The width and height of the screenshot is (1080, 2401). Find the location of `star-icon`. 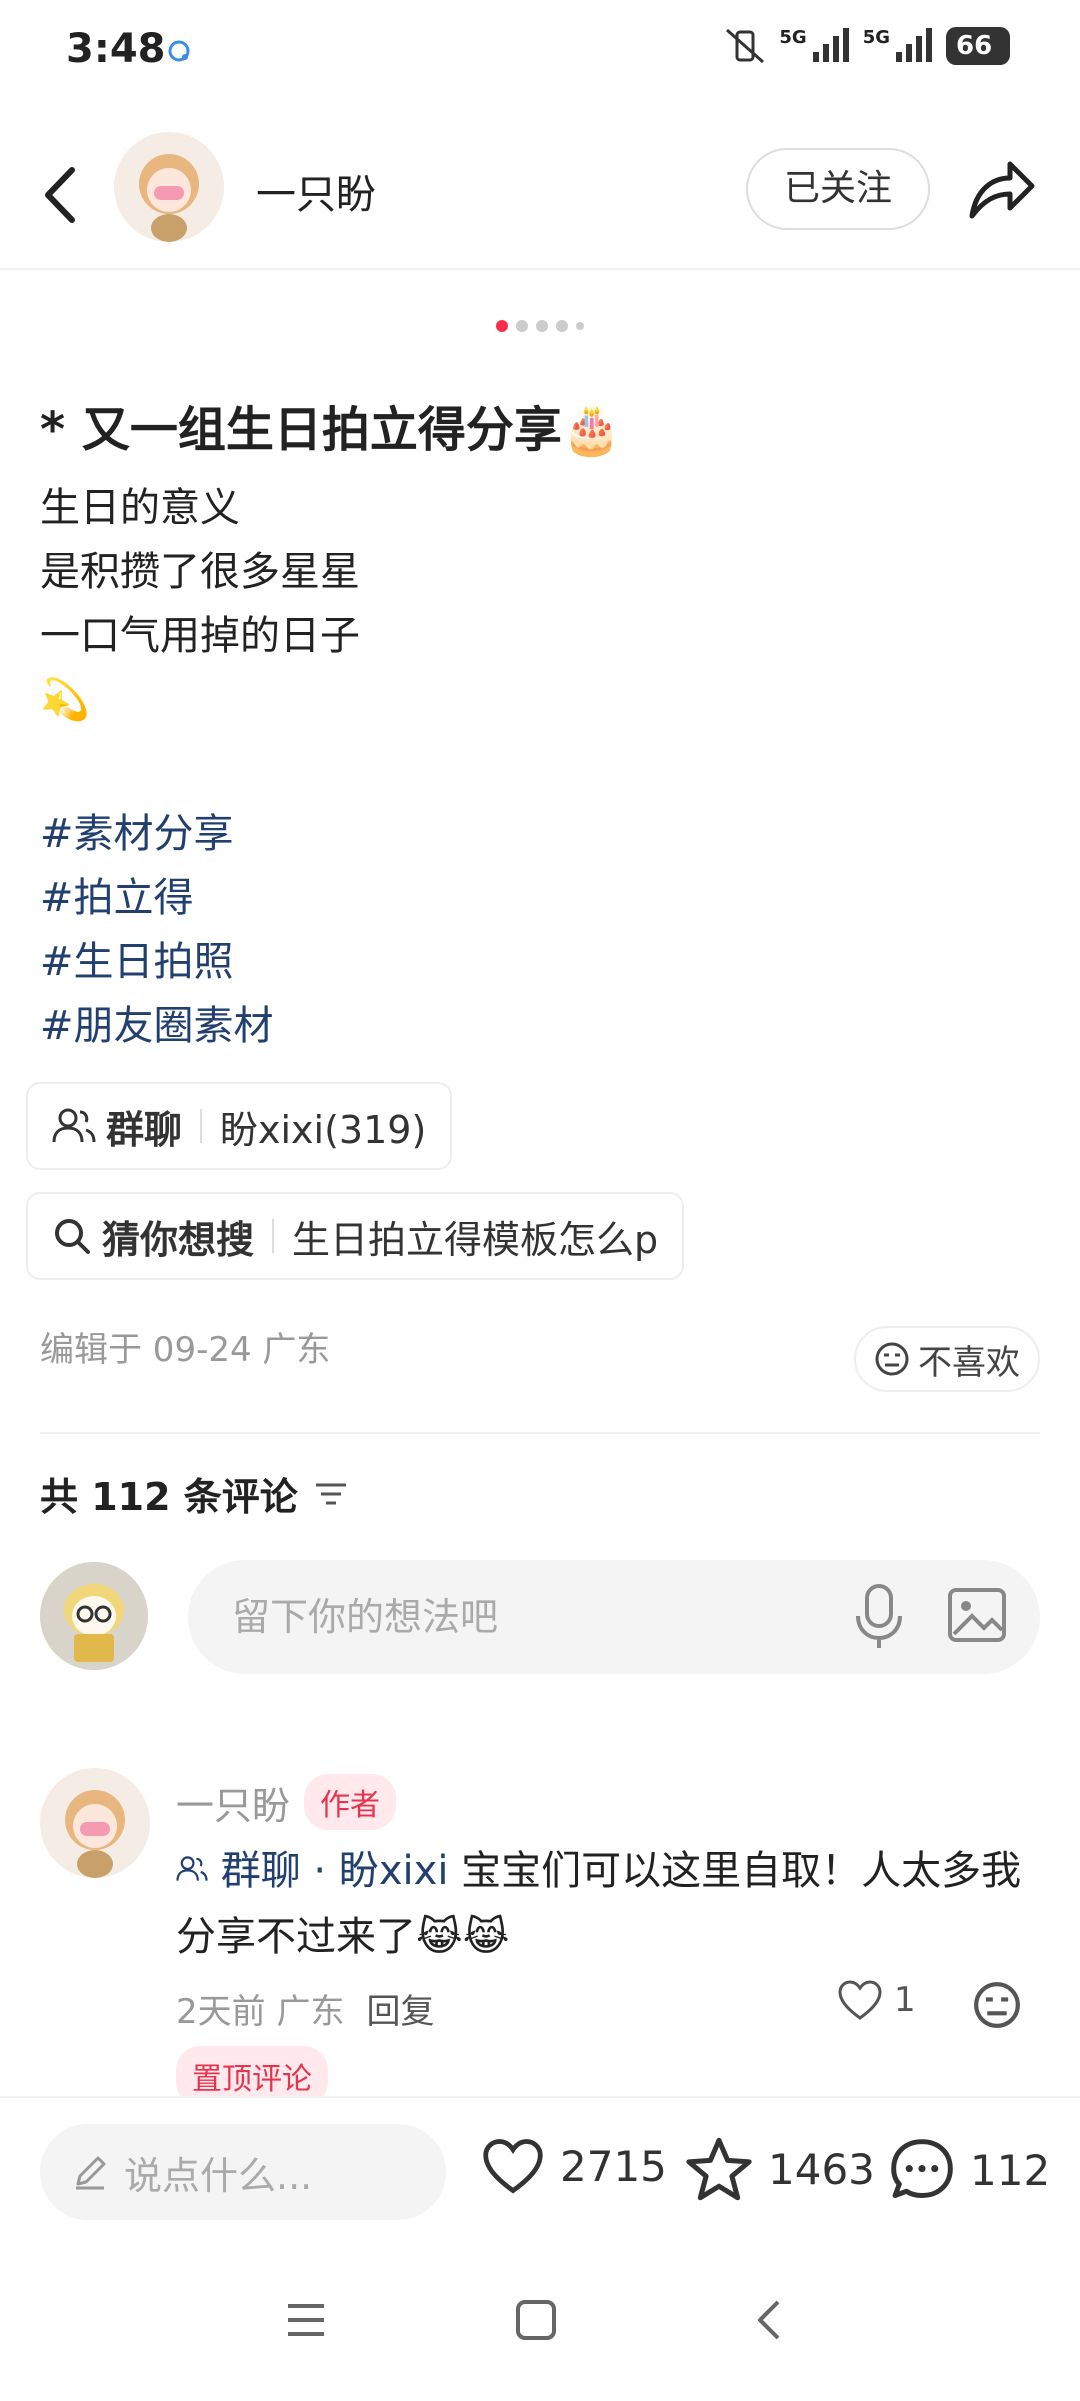

star-icon is located at coordinates (719, 2169).